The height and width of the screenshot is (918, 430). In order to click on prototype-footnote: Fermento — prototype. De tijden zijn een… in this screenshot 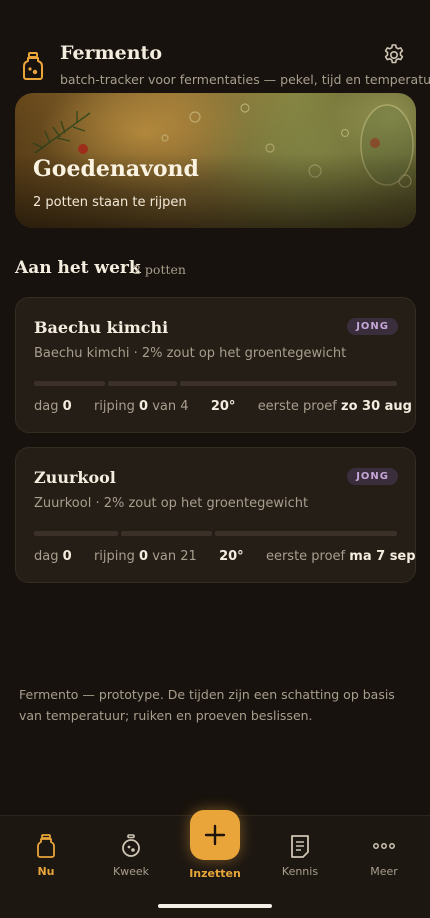, I will do `click(207, 705)`.